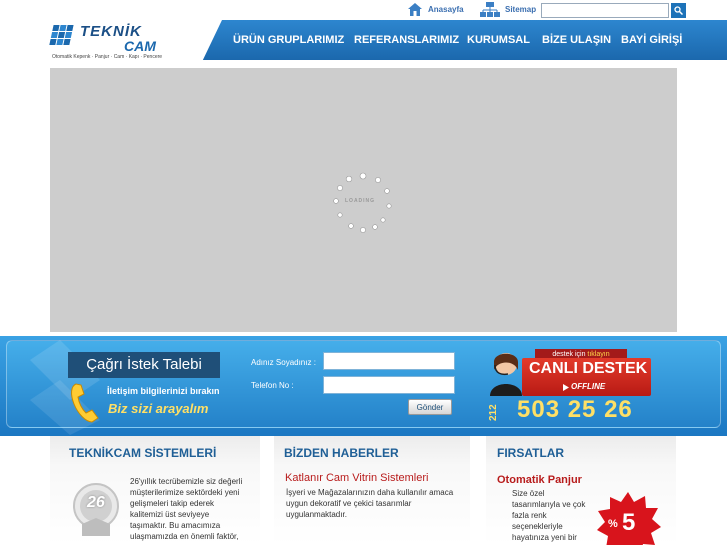 This screenshot has width=727, height=545. I want to click on nav-item-dealer-login: BAYİ GİRİŞİ, so click(651, 40).